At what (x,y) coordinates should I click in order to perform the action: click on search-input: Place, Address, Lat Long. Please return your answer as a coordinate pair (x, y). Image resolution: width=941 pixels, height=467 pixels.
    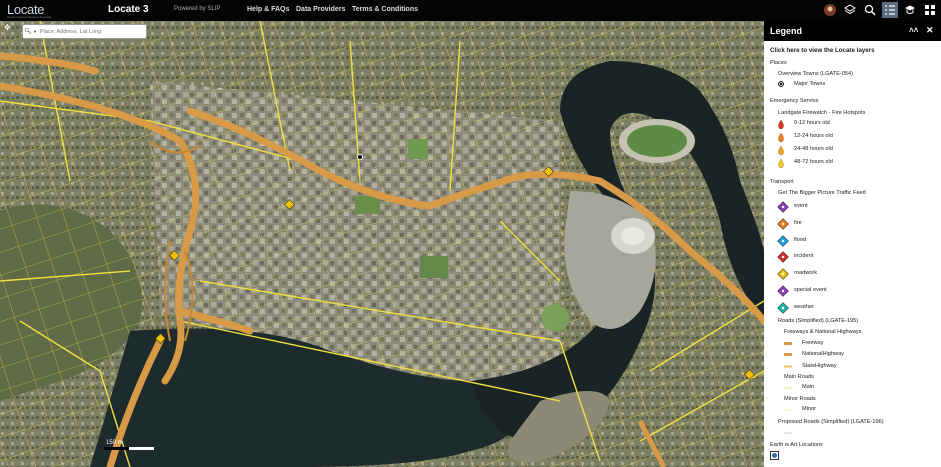
    Looking at the image, I should click on (70, 32).